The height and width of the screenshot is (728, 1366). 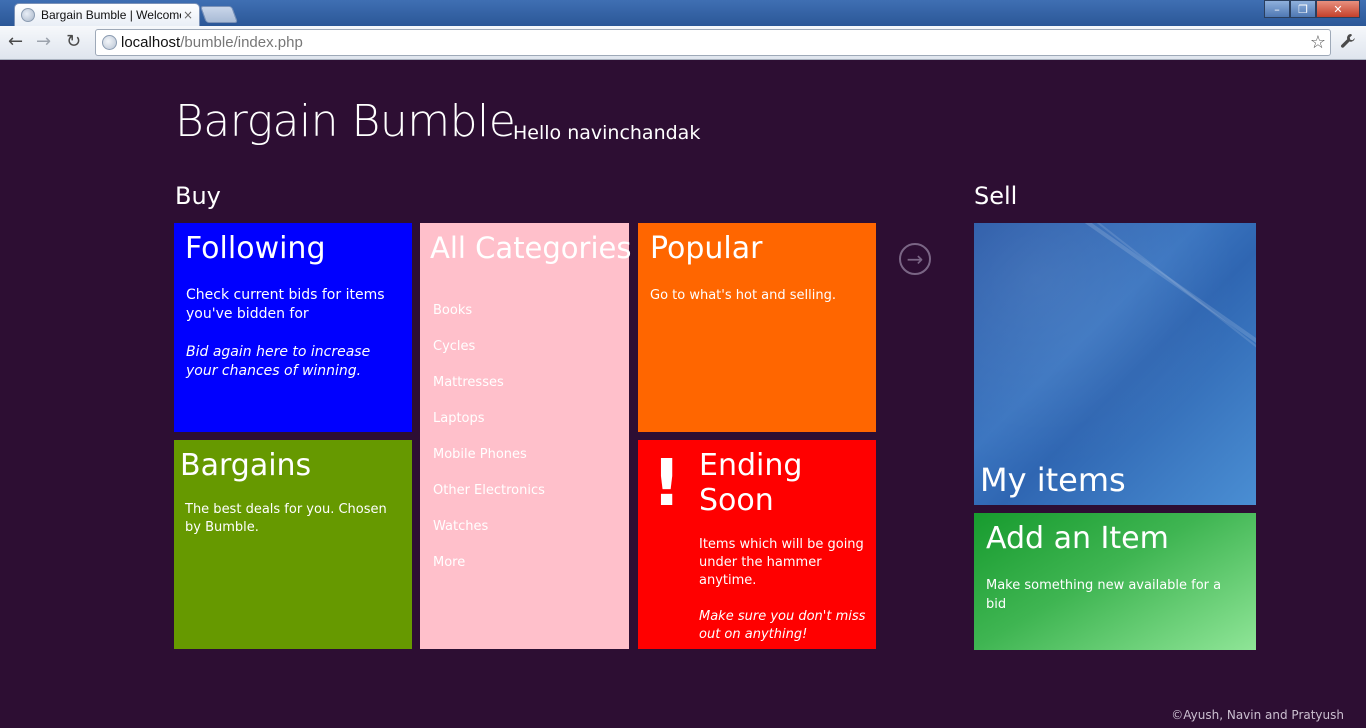 I want to click on section-heading-buy: Buy, so click(x=198, y=196).